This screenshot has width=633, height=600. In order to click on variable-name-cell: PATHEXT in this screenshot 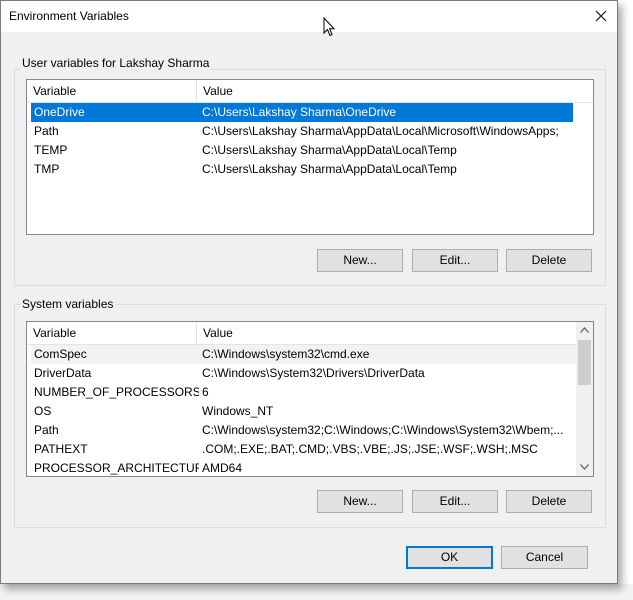, I will do `click(61, 449)`.